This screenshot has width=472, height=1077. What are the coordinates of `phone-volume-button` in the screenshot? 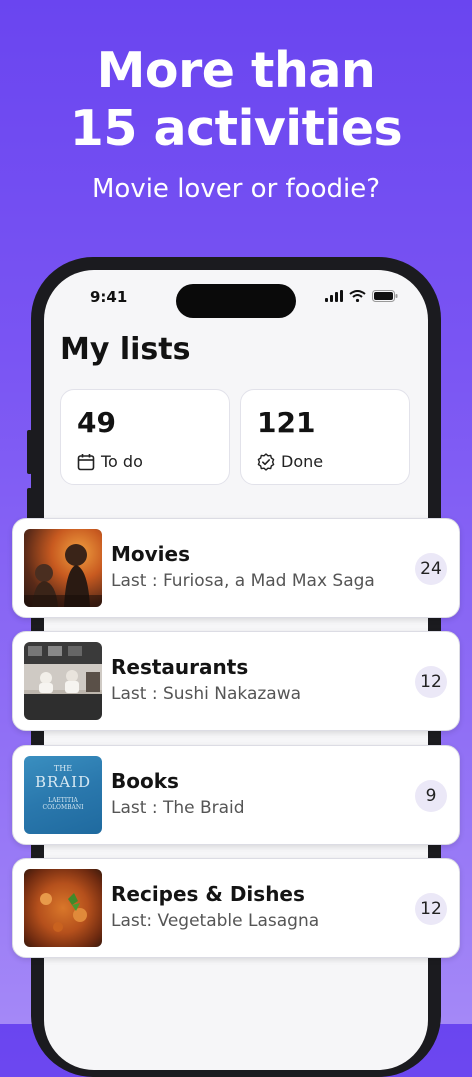 It's located at (29, 452).